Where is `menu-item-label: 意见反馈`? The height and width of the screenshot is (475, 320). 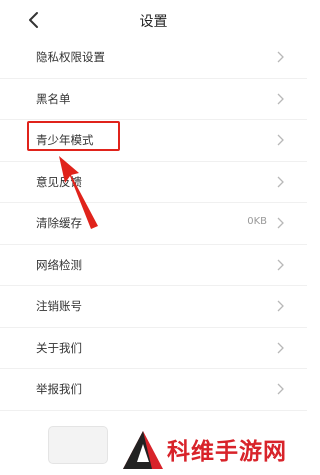 menu-item-label: 意见反馈 is located at coordinates (59, 181).